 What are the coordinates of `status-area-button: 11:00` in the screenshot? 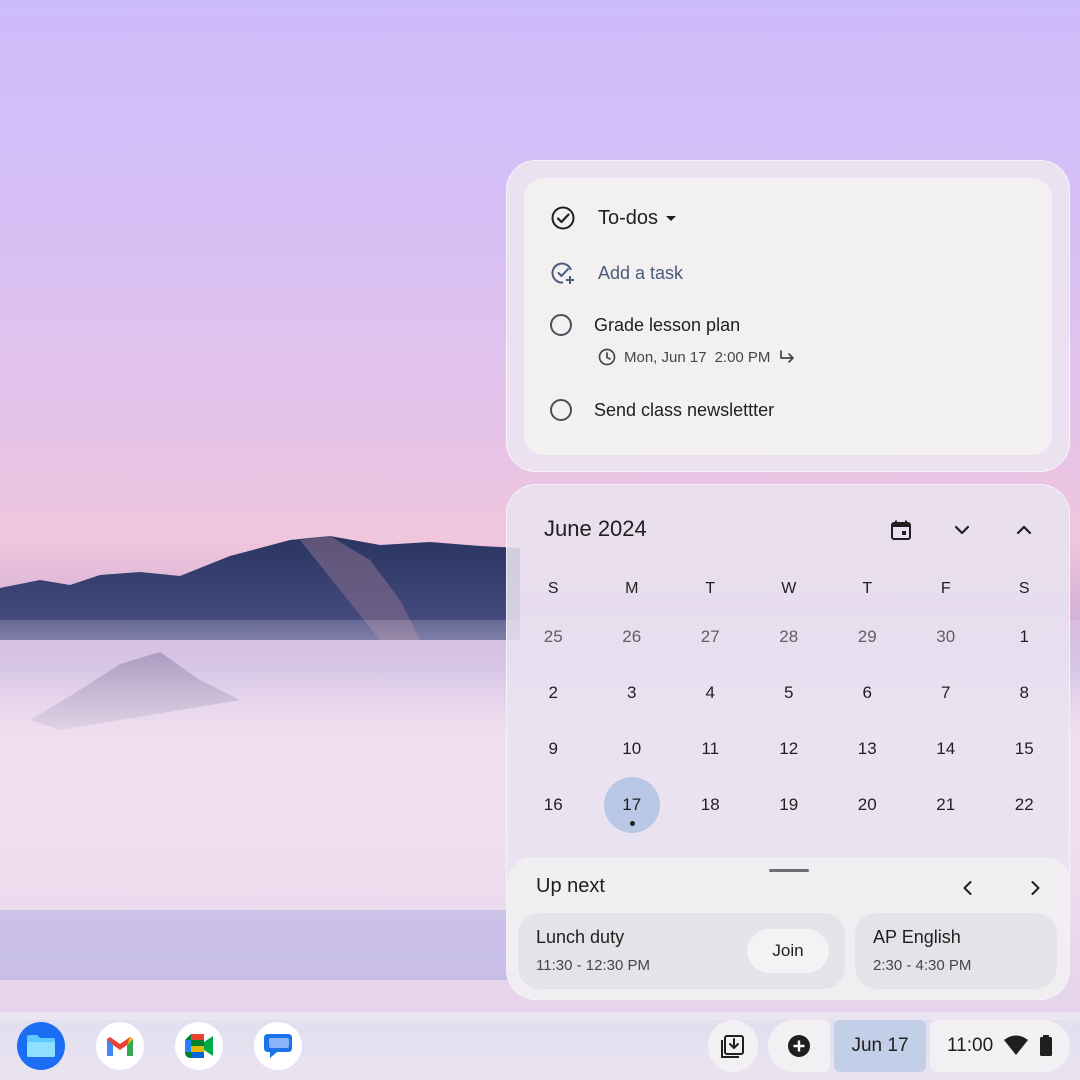 It's located at (1000, 1046).